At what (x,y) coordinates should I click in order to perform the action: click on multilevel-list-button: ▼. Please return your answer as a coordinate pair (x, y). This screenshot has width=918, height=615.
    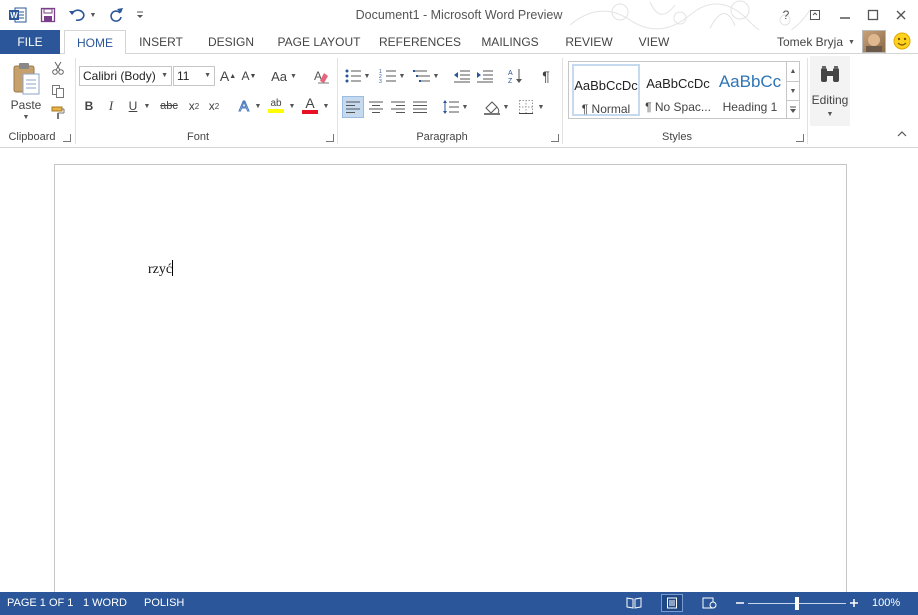
    Looking at the image, I should click on (426, 76).